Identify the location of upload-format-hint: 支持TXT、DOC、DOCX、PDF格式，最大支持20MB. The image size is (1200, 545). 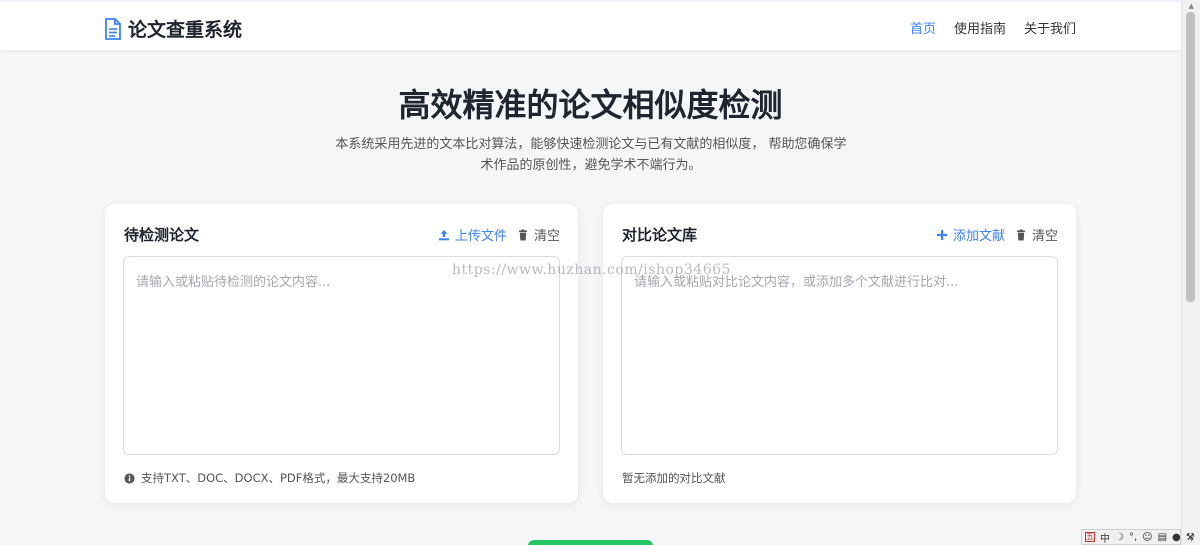
(269, 478).